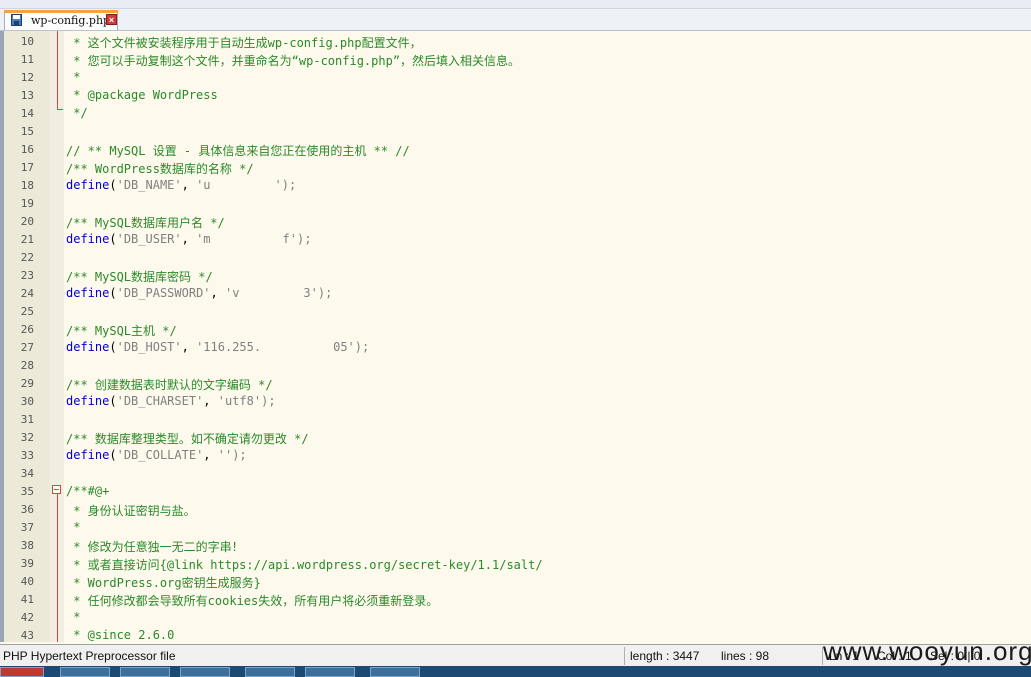  What do you see at coordinates (27, 131) in the screenshot?
I see `line-number: 15` at bounding box center [27, 131].